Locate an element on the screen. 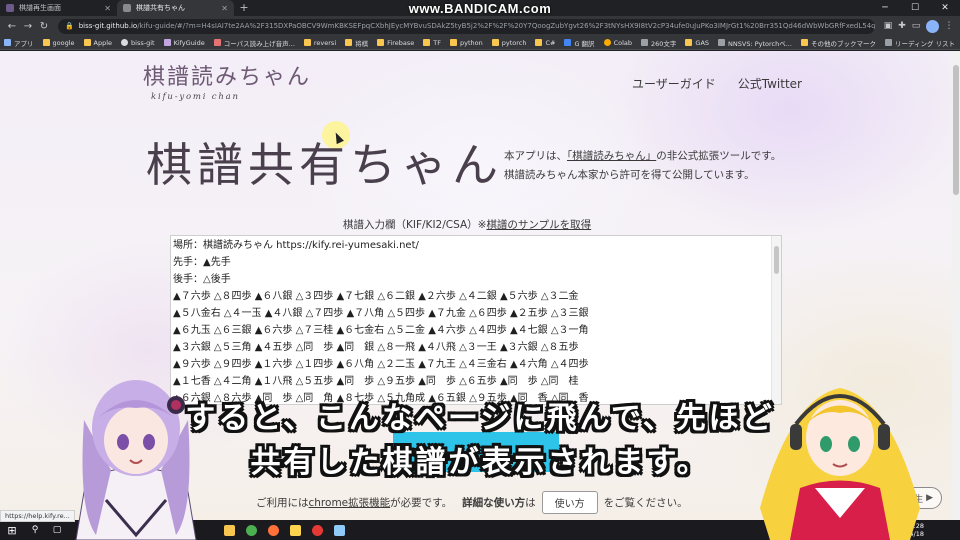  taskbar-app is located at coordinates (339, 530).